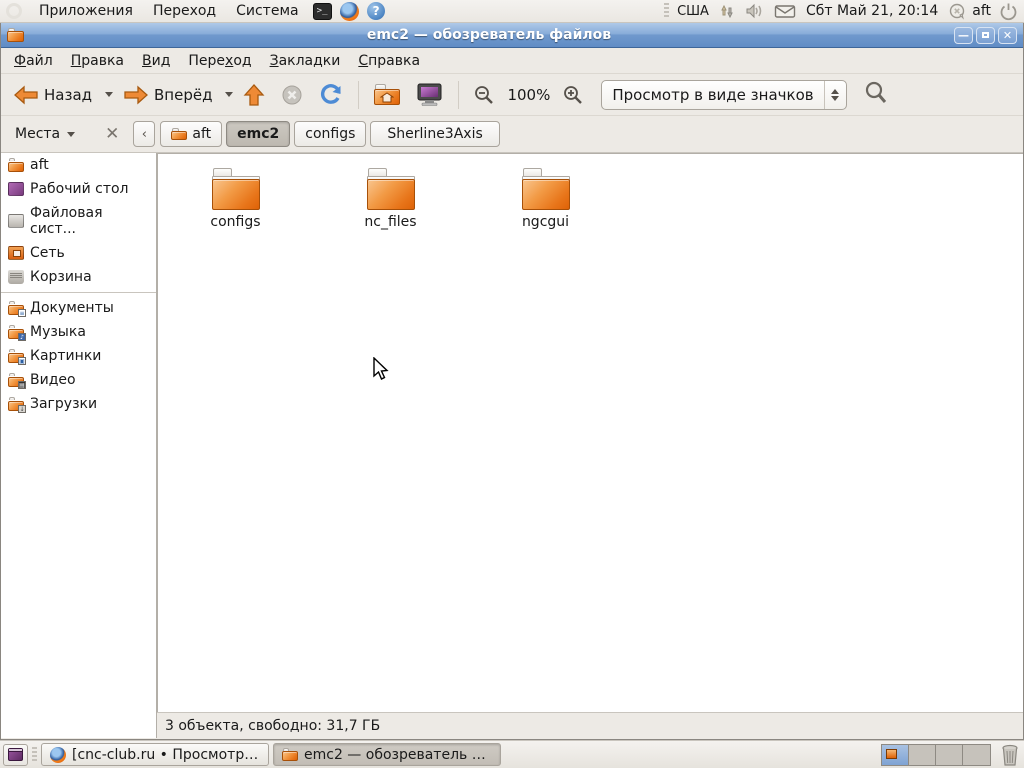 Image resolution: width=1024 pixels, height=768 pixels. What do you see at coordinates (330, 134) in the screenshot?
I see `breadcrumb-configs: configs` at bounding box center [330, 134].